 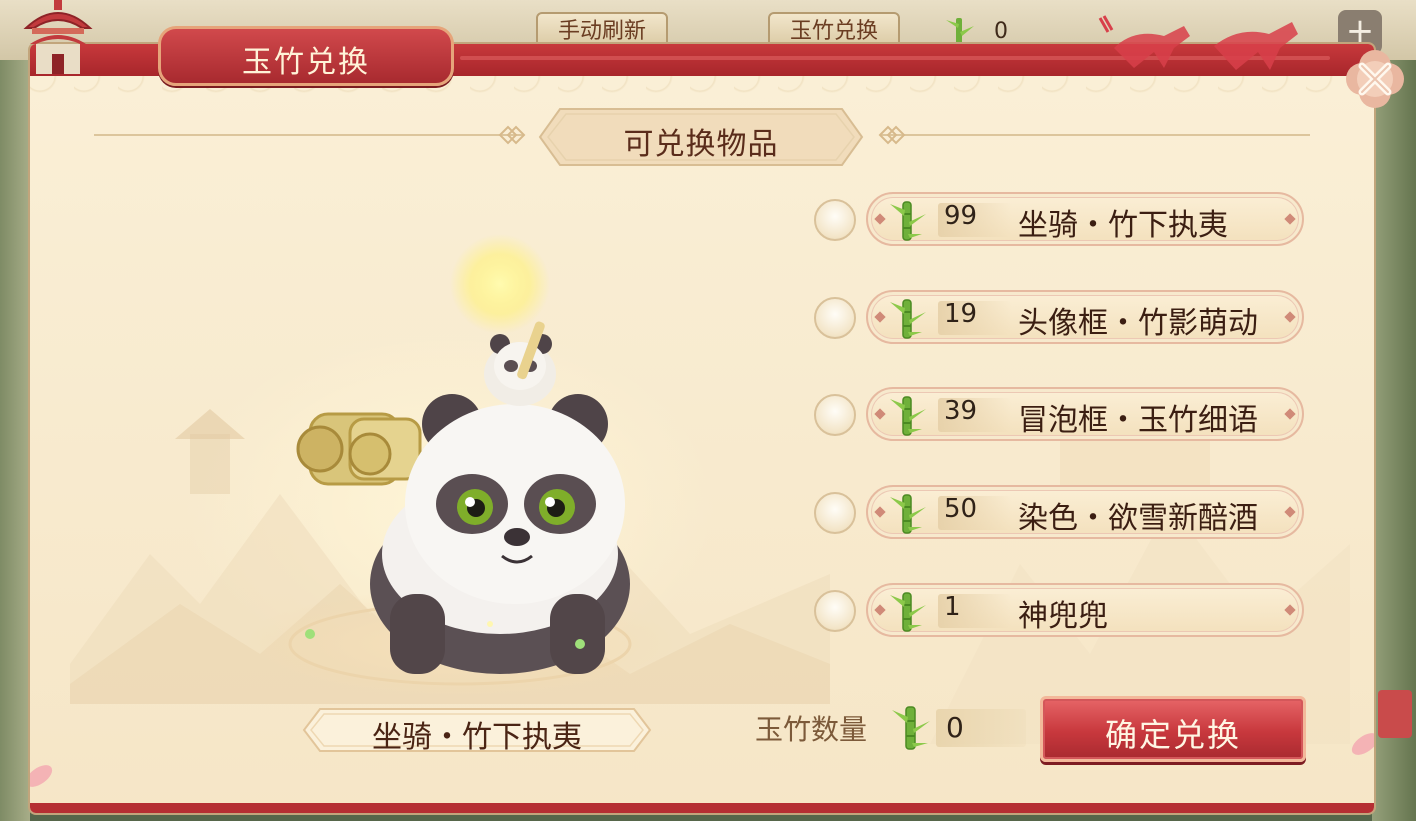 I want to click on option-pill: 19 头像框・竹影萌动, so click(x=1085, y=317).